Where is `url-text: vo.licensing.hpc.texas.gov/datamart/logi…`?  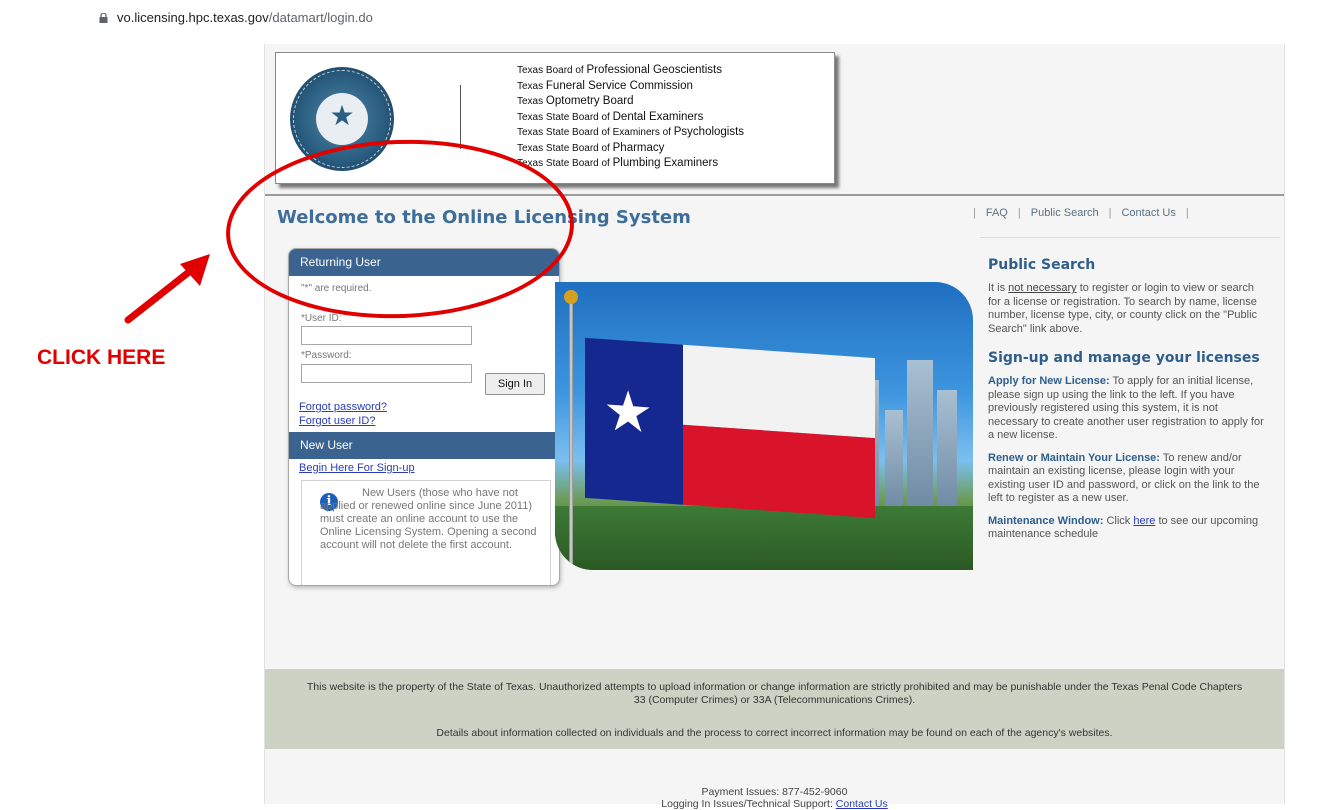 url-text: vo.licensing.hpc.texas.gov/datamart/logi… is located at coordinates (245, 17).